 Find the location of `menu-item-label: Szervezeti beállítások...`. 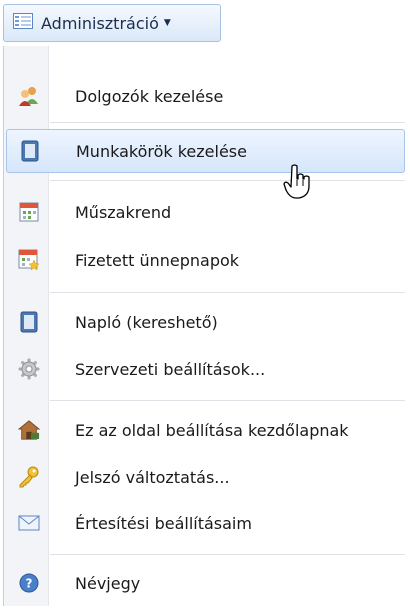

menu-item-label: Szervezeti beállítások... is located at coordinates (170, 369).